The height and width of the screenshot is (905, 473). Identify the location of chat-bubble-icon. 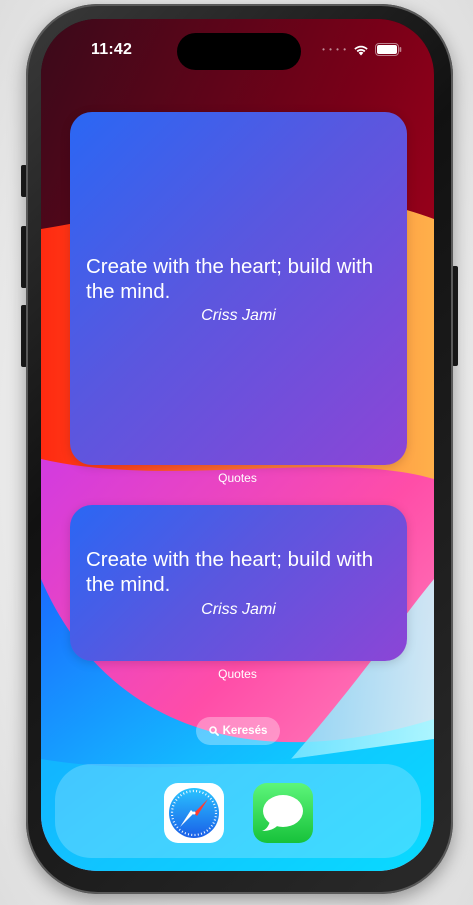
(282, 813).